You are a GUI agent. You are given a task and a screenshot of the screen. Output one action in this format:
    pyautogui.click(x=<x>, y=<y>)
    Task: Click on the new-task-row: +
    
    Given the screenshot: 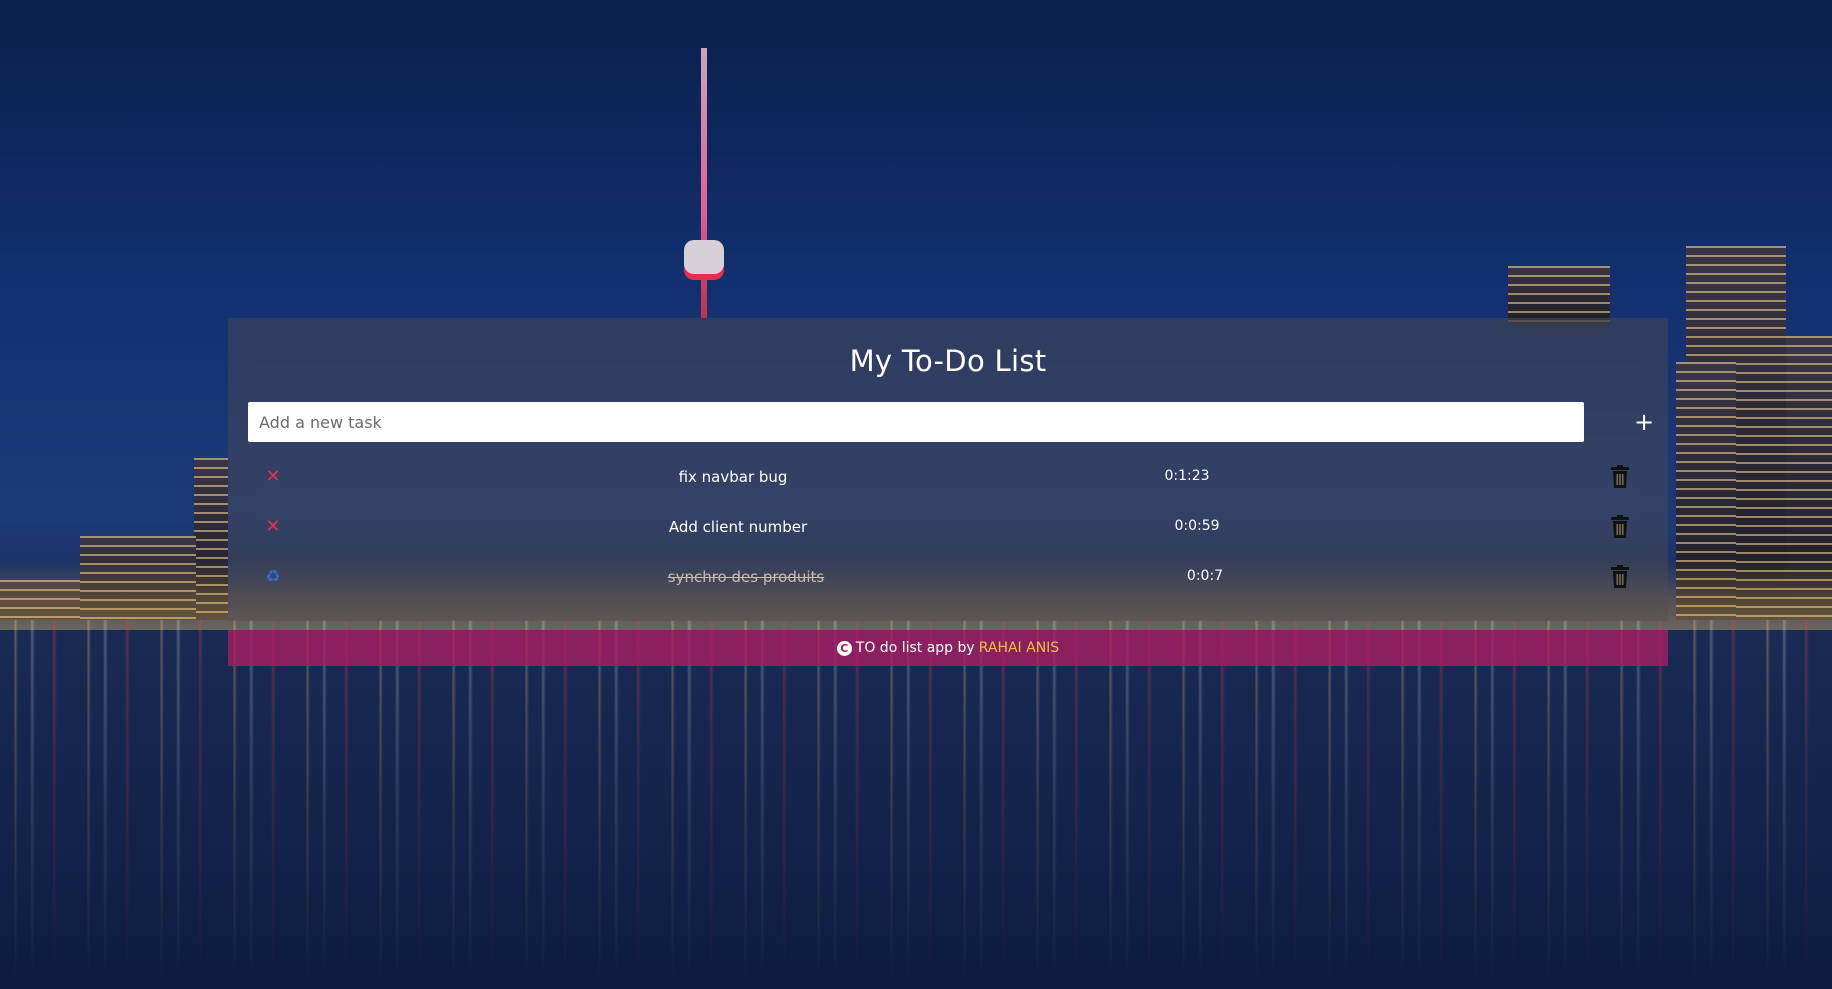 What is the action you would take?
    pyautogui.click(x=951, y=422)
    